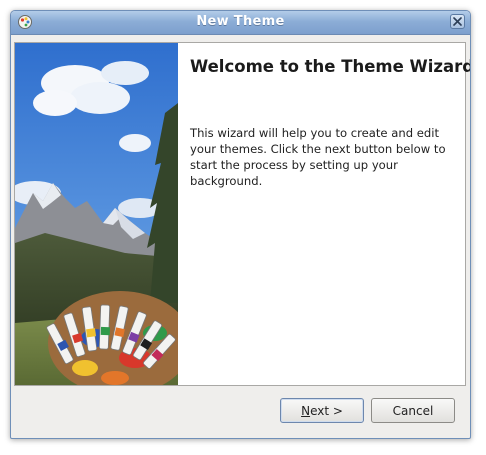  I want to click on next-button-mnemonic: N, so click(306, 411).